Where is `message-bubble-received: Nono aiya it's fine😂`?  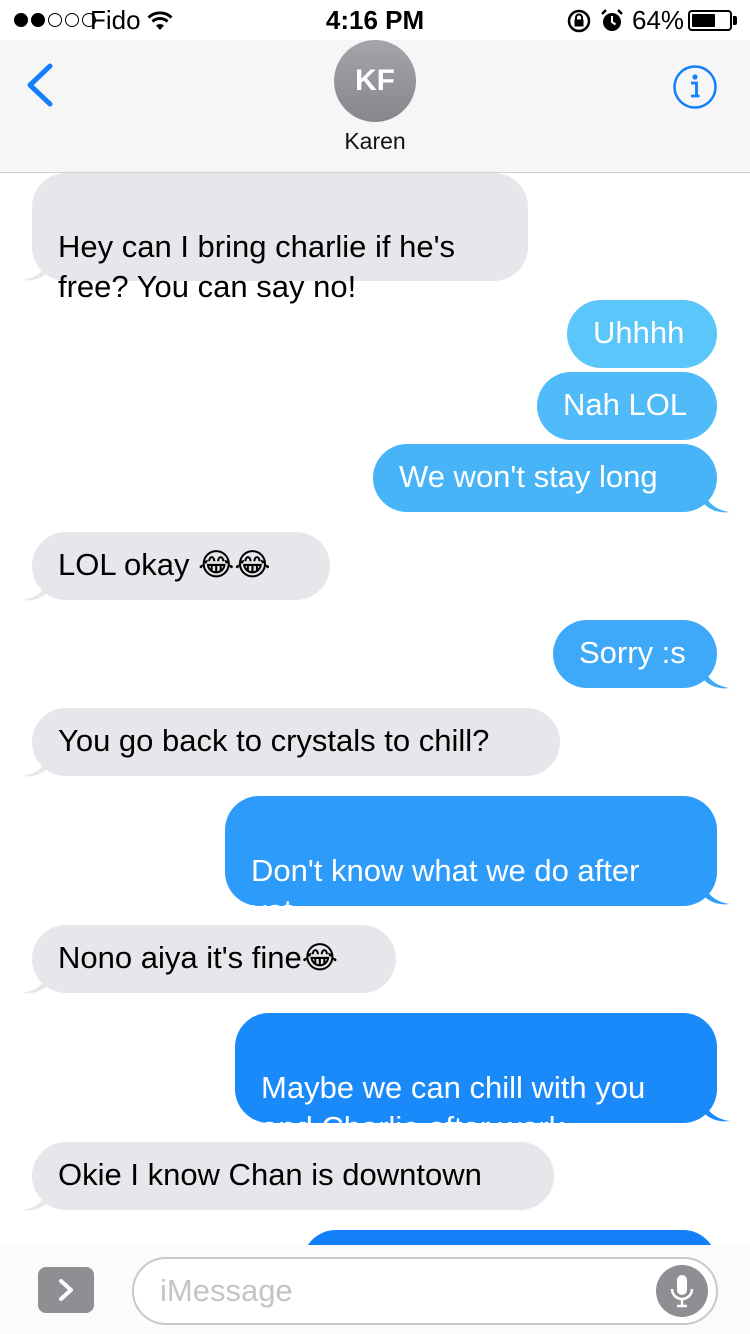
message-bubble-received: Nono aiya it's fine😂 is located at coordinates (214, 959).